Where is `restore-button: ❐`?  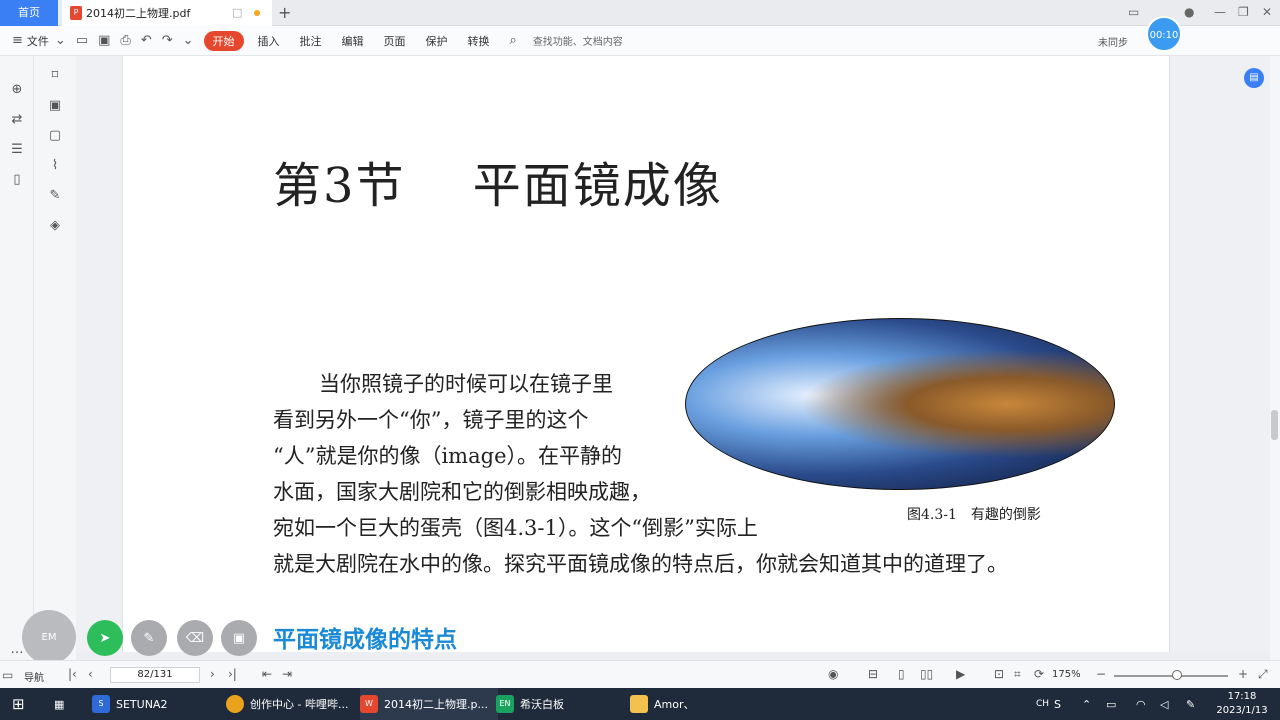 restore-button: ❐ is located at coordinates (1243, 12).